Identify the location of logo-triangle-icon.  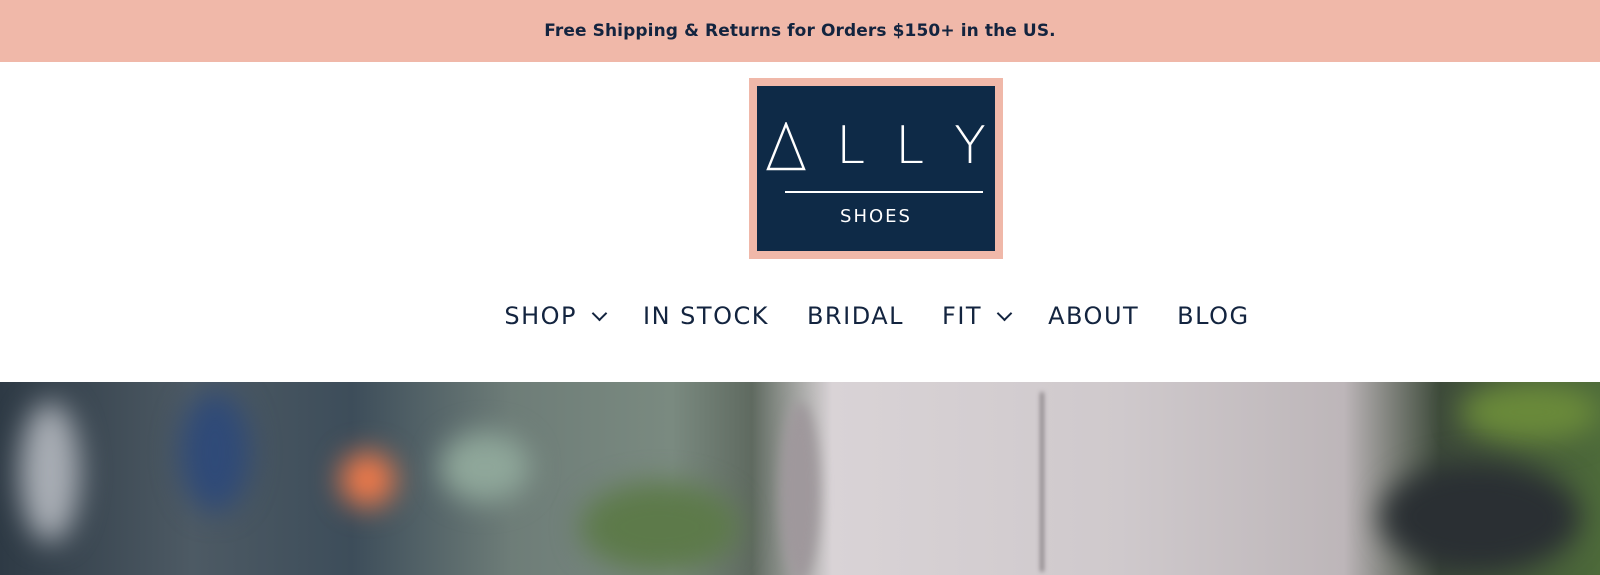
(786, 146).